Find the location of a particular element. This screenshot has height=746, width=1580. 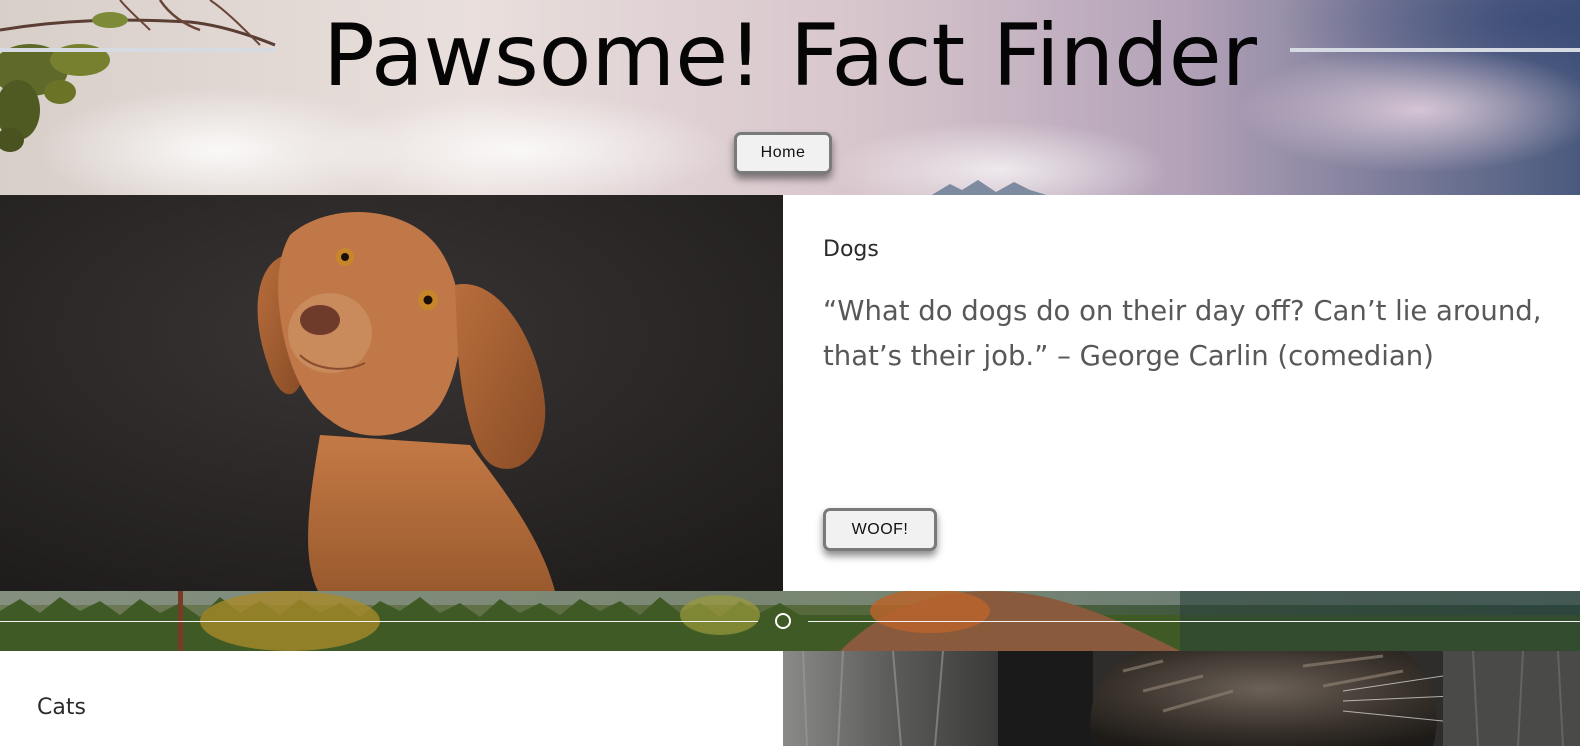

cat-photo is located at coordinates (1181, 698).